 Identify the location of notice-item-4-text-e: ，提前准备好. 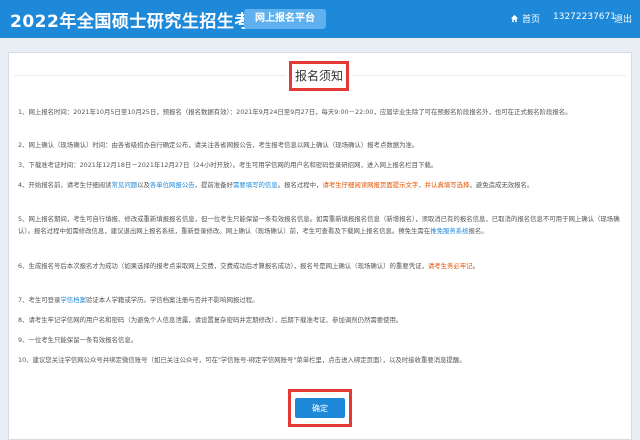
(213, 185).